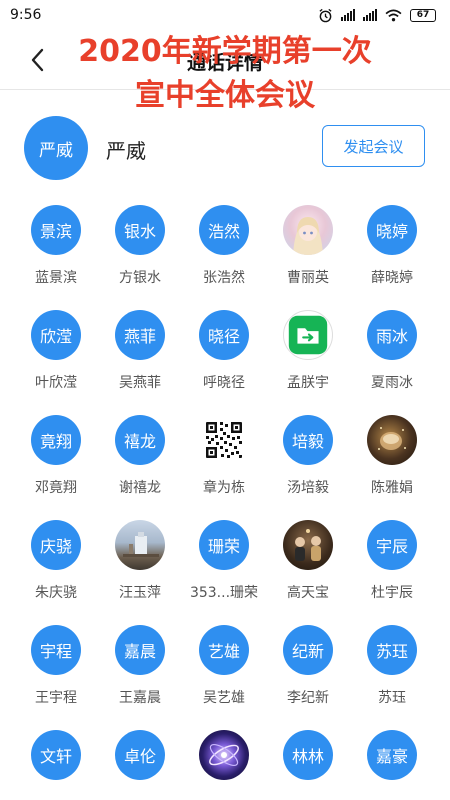 The width and height of the screenshot is (450, 800). What do you see at coordinates (224, 278) in the screenshot?
I see `member-name: 张浩然` at bounding box center [224, 278].